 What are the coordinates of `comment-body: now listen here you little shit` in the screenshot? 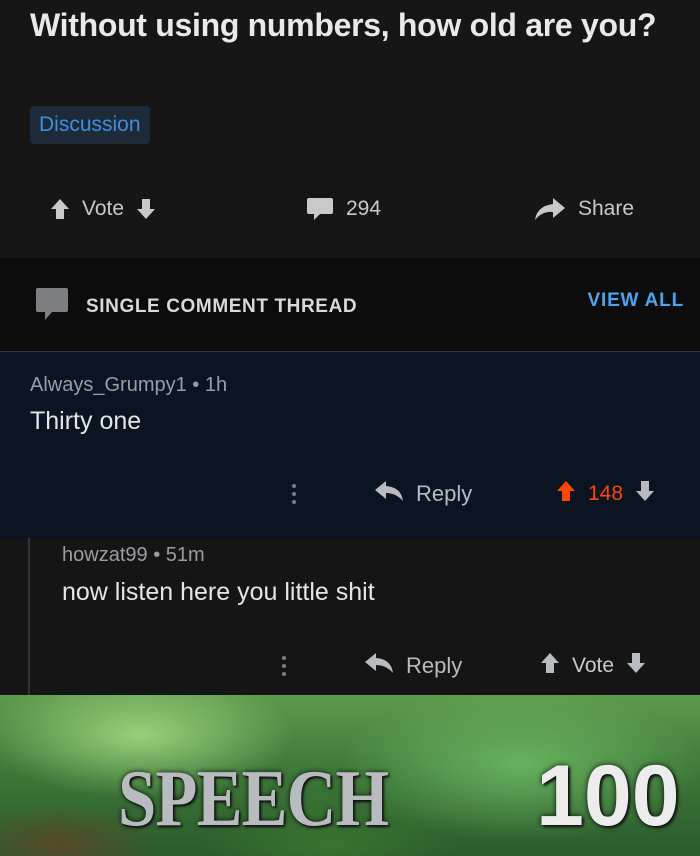 It's located at (218, 592).